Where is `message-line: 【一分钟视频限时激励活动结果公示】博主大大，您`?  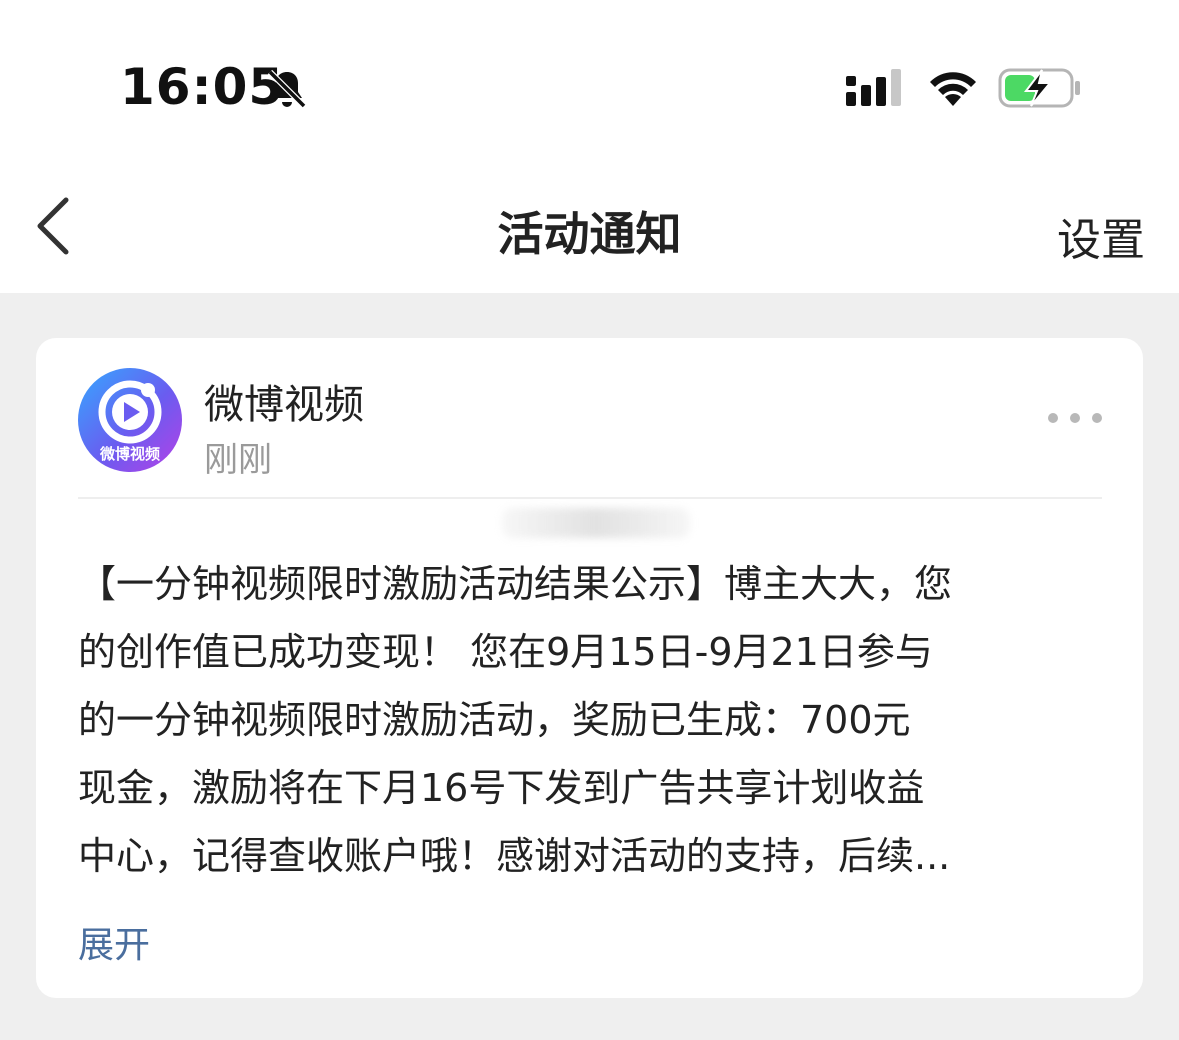 message-line: 【一分钟视频限时激励活动结果公示】博主大大，您 is located at coordinates (515, 584).